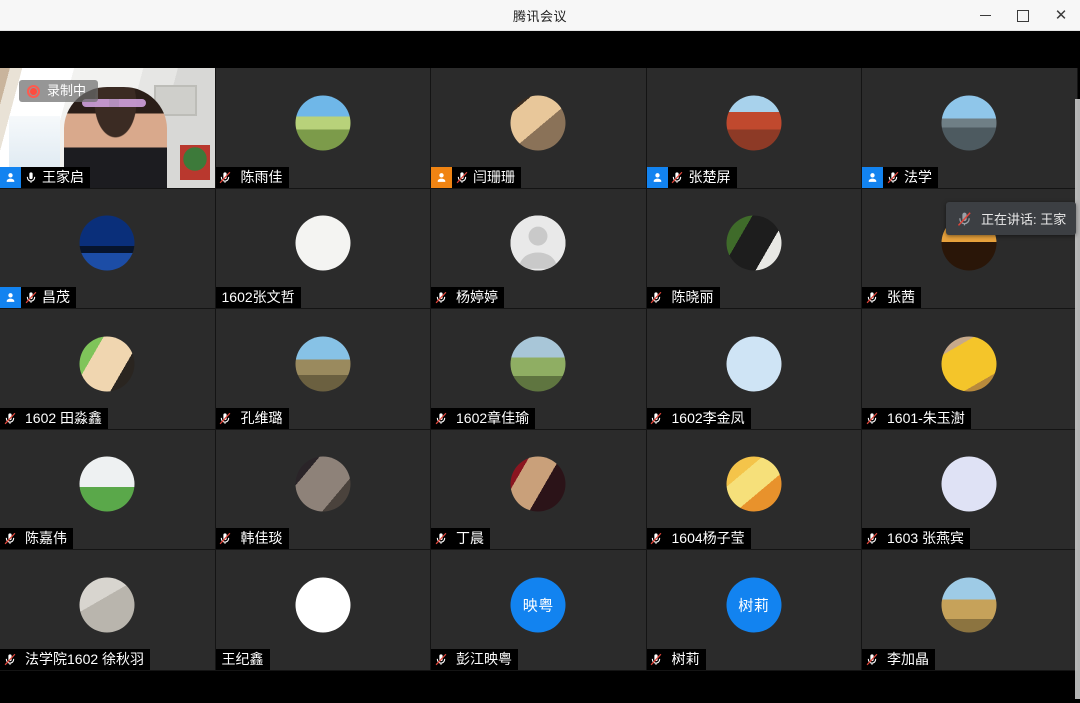  What do you see at coordinates (477, 297) in the screenshot?
I see `participant-name: 杨婷婷` at bounding box center [477, 297].